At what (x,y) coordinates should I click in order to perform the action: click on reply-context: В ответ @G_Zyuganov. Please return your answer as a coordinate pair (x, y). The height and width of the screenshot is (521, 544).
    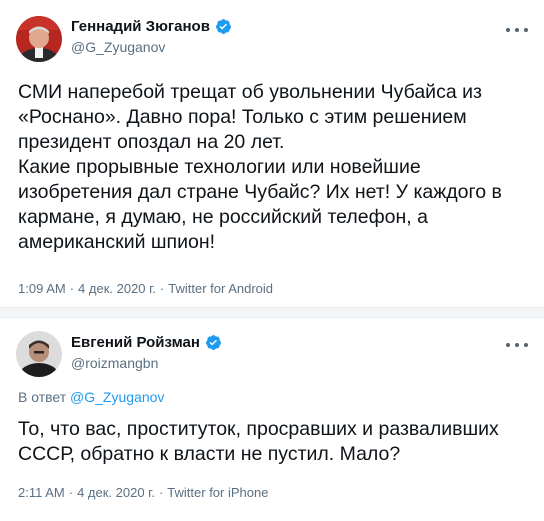
    Looking at the image, I should click on (91, 397).